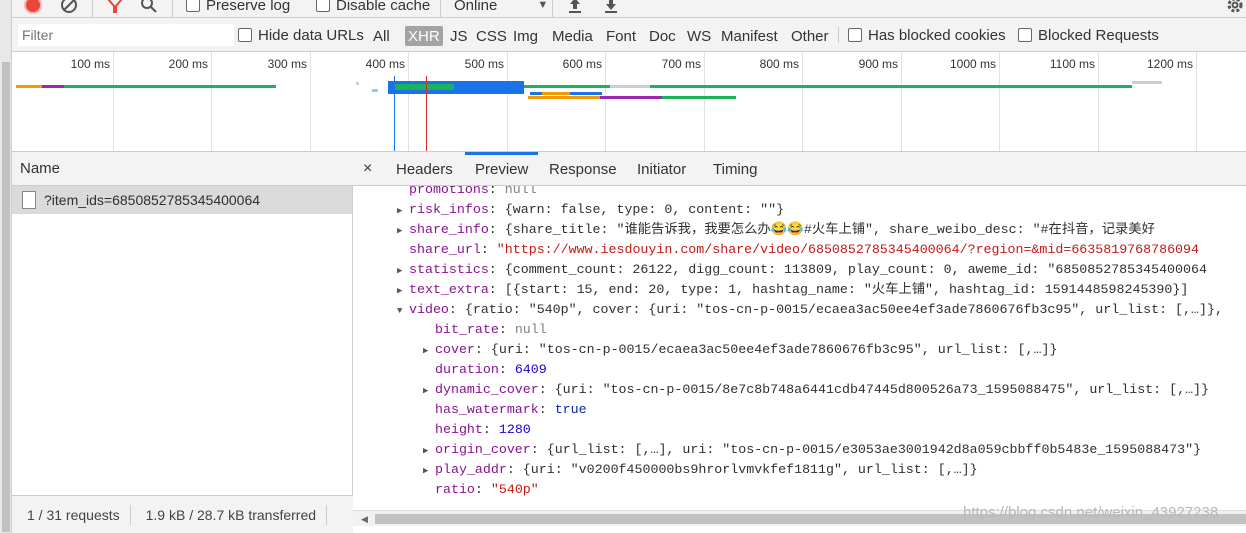  What do you see at coordinates (572, 36) in the screenshot?
I see `type-filter-media: Media` at bounding box center [572, 36].